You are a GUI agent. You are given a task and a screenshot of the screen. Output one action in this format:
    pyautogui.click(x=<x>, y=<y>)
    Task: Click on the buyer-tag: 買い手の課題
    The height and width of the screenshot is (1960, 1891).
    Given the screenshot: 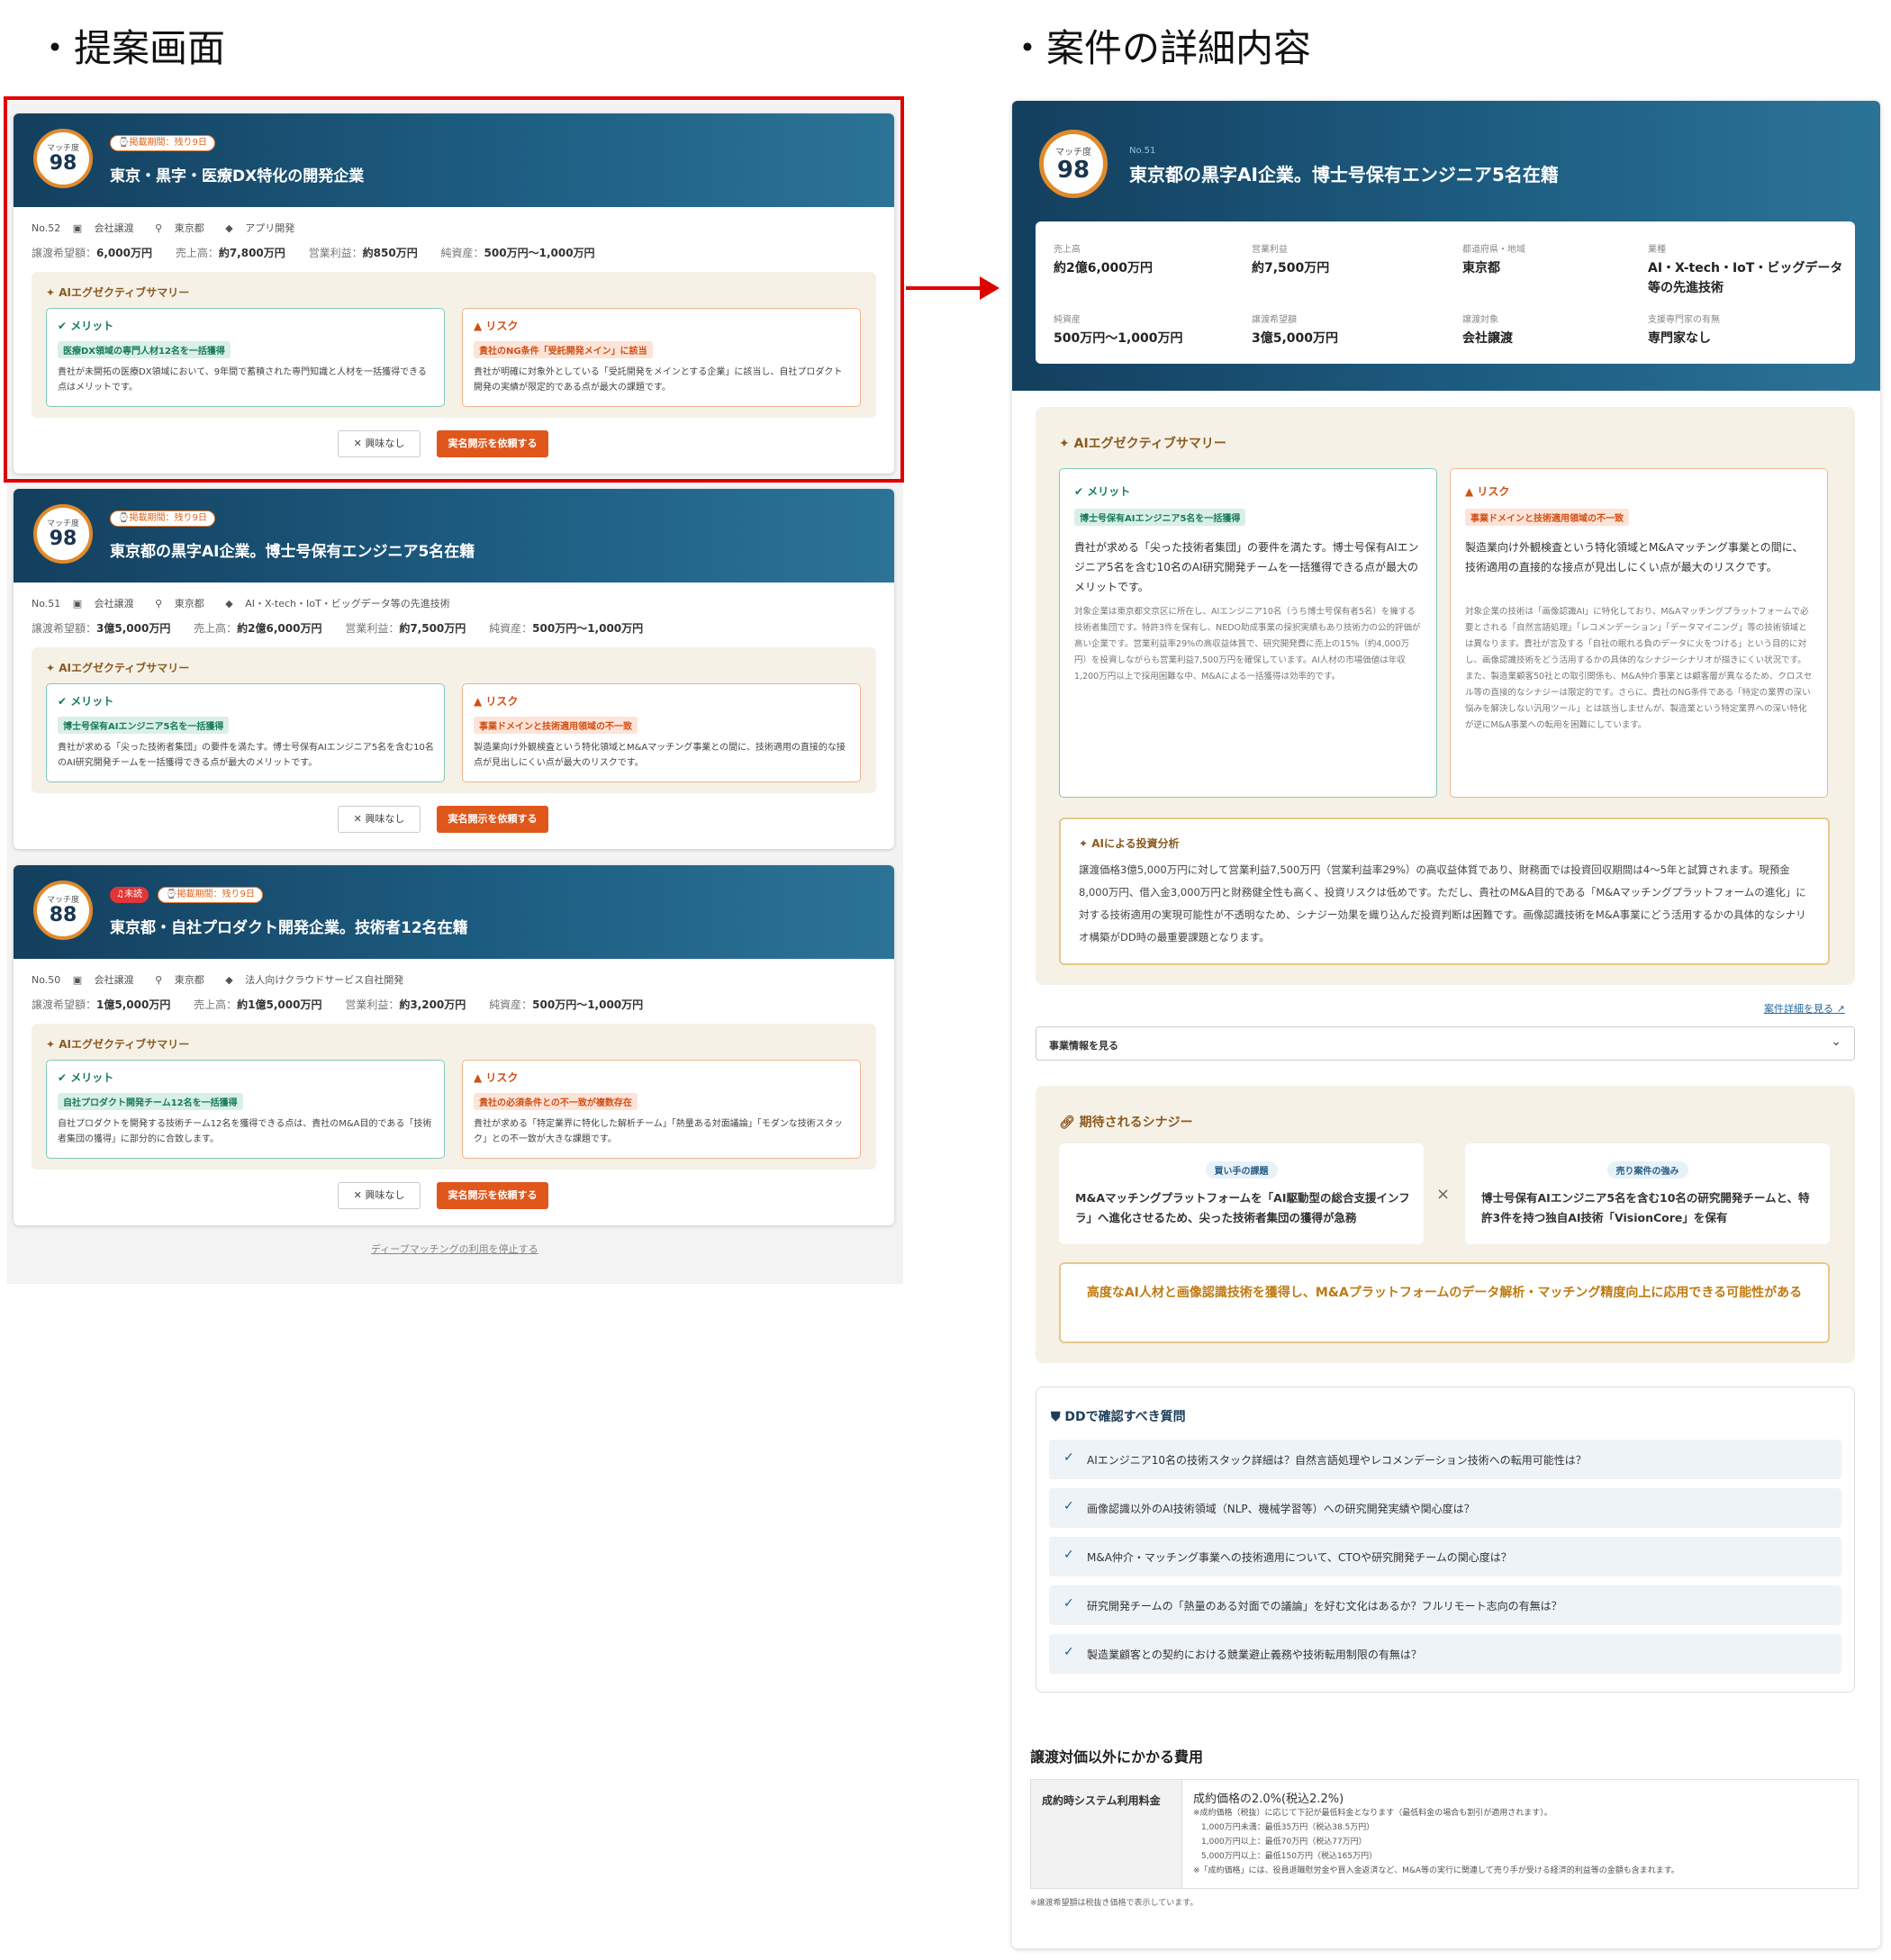 What is the action you would take?
    pyautogui.click(x=1241, y=1170)
    